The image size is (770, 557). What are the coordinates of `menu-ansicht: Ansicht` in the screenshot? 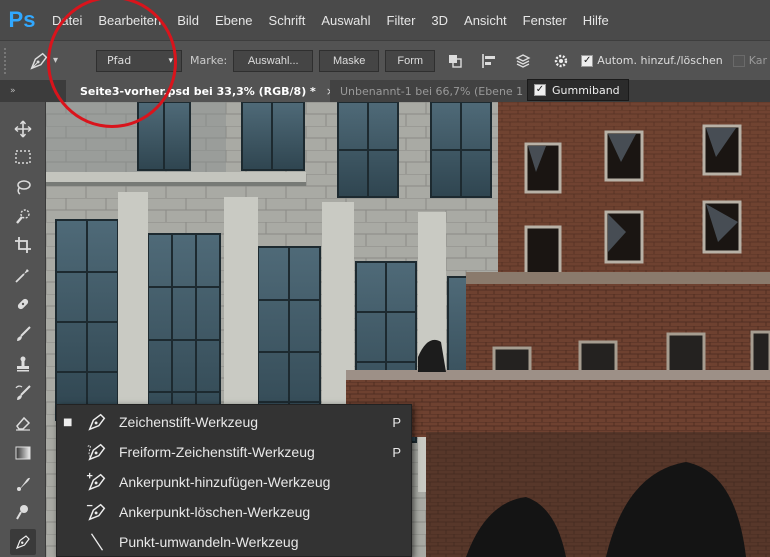 It's located at (485, 20).